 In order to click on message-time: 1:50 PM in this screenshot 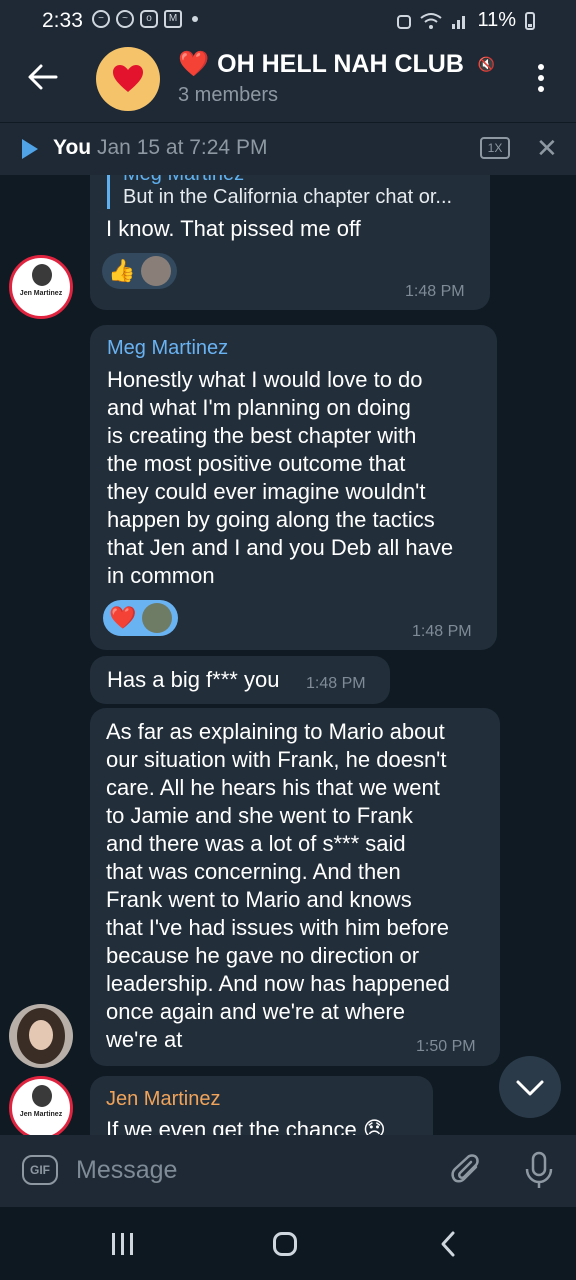, I will do `click(446, 1046)`.